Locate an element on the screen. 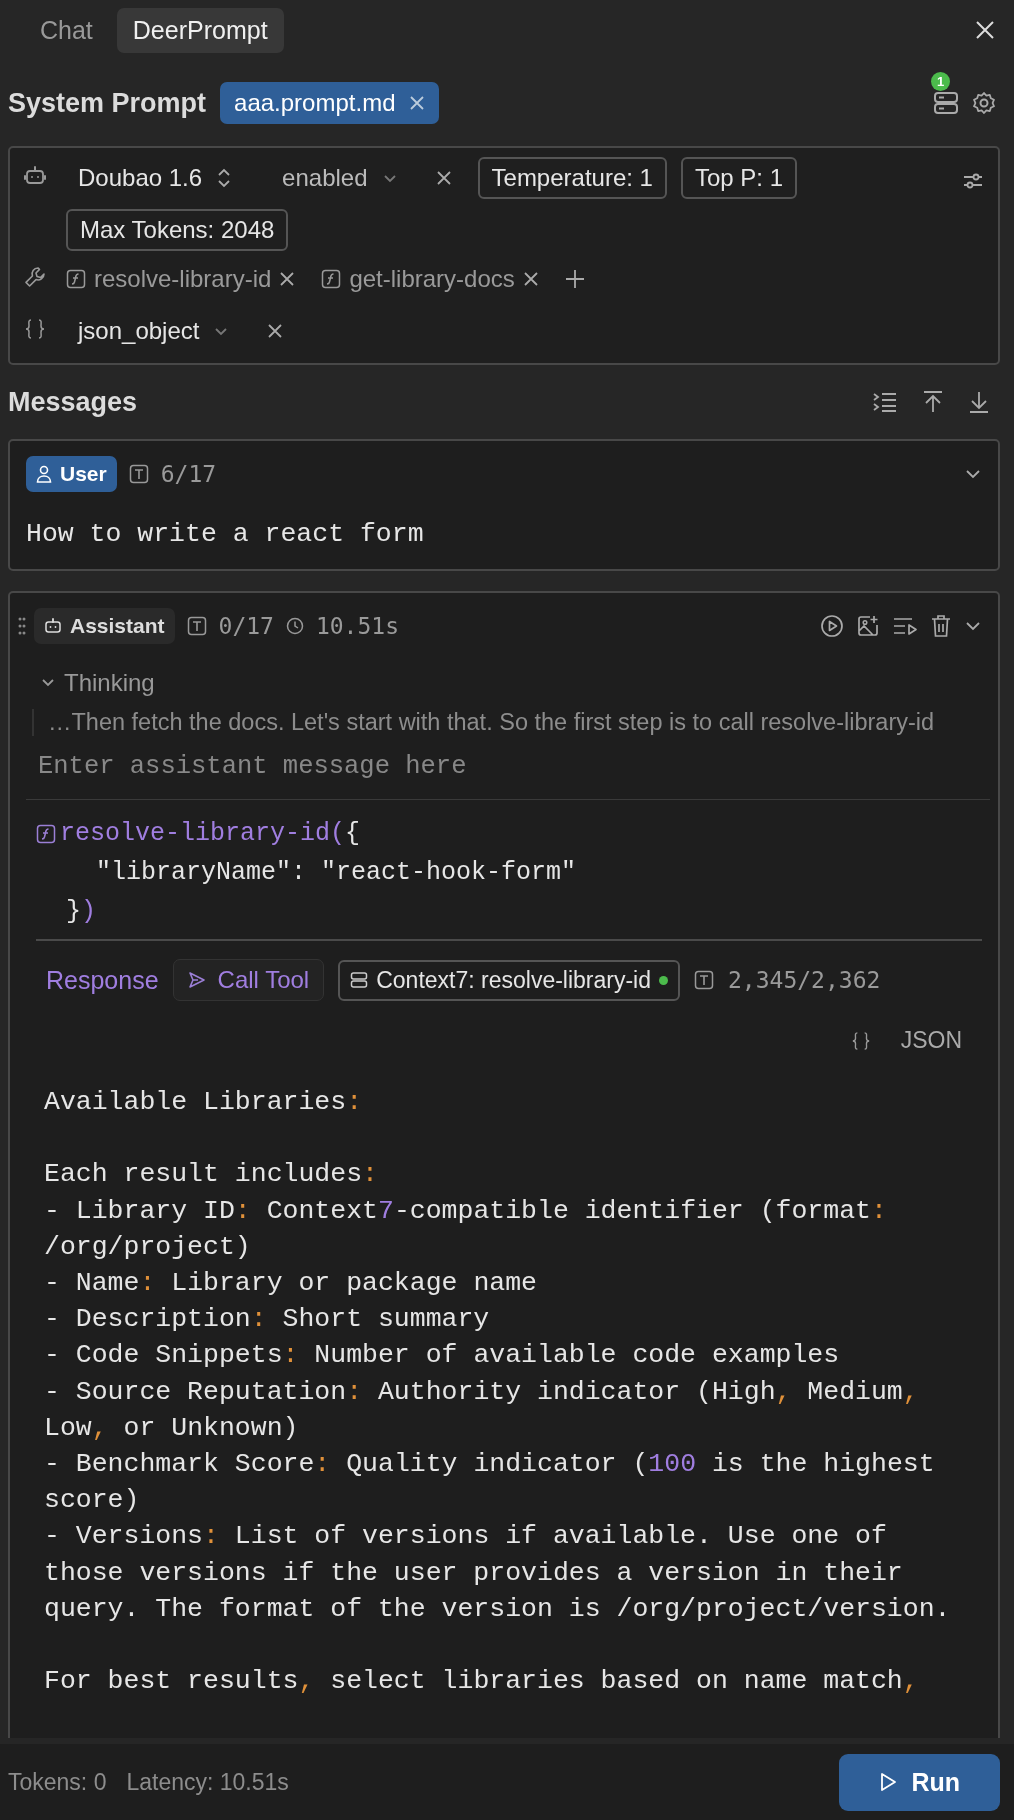 This screenshot has width=1014, height=1820. code-line: }) is located at coordinates (82, 912).